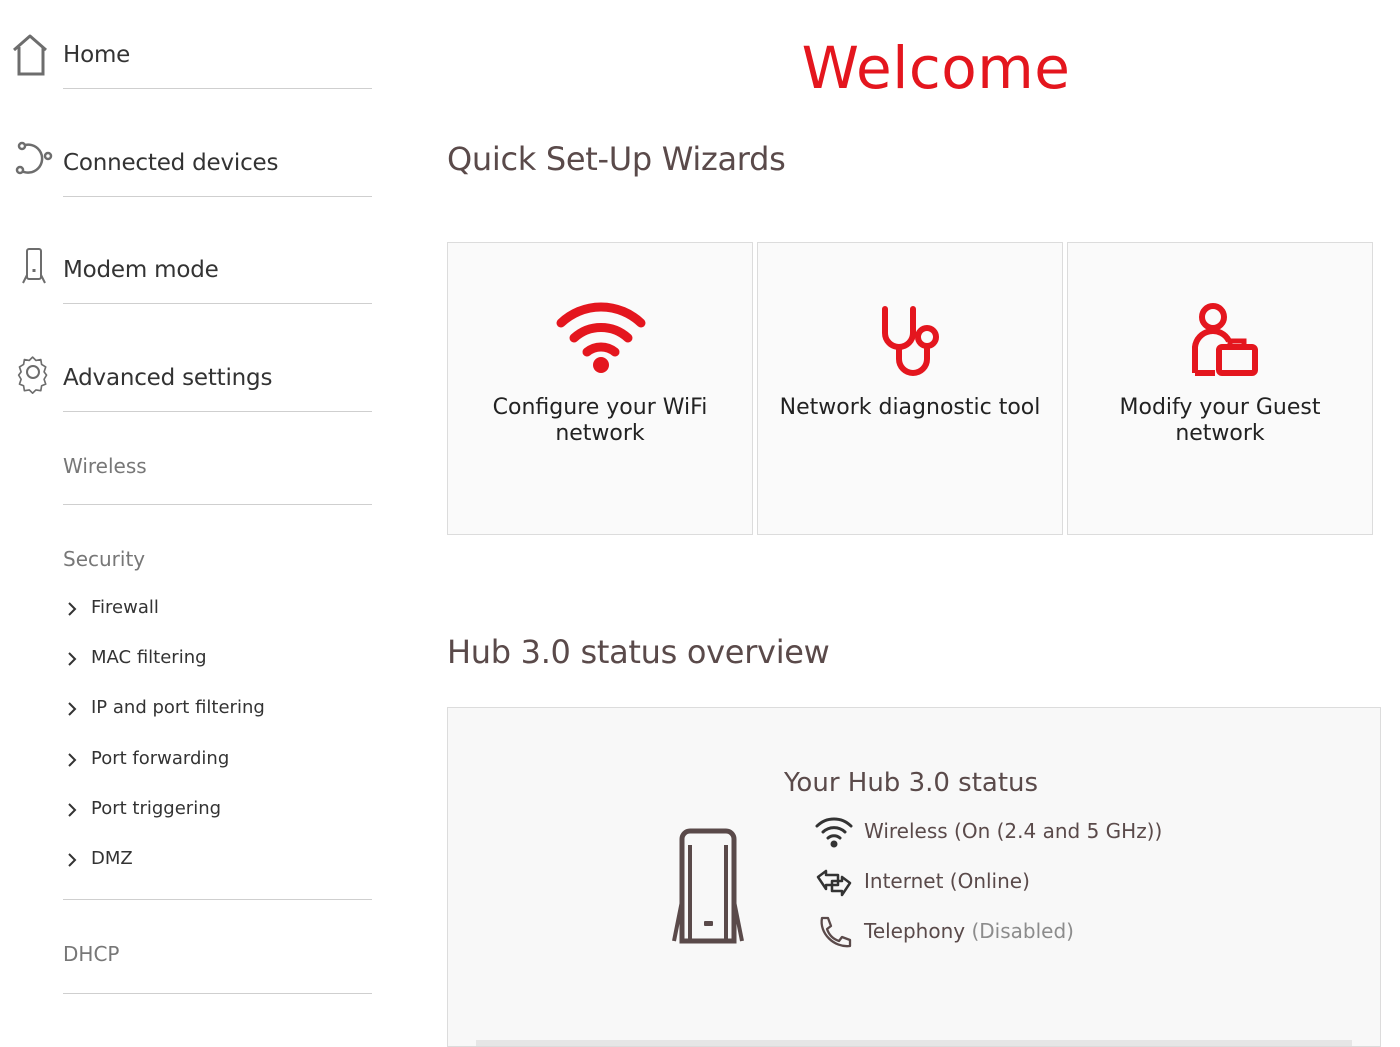  Describe the element at coordinates (600, 388) in the screenshot. I see `wizard-card-configure-wifi: Configure your WiFi network` at that location.